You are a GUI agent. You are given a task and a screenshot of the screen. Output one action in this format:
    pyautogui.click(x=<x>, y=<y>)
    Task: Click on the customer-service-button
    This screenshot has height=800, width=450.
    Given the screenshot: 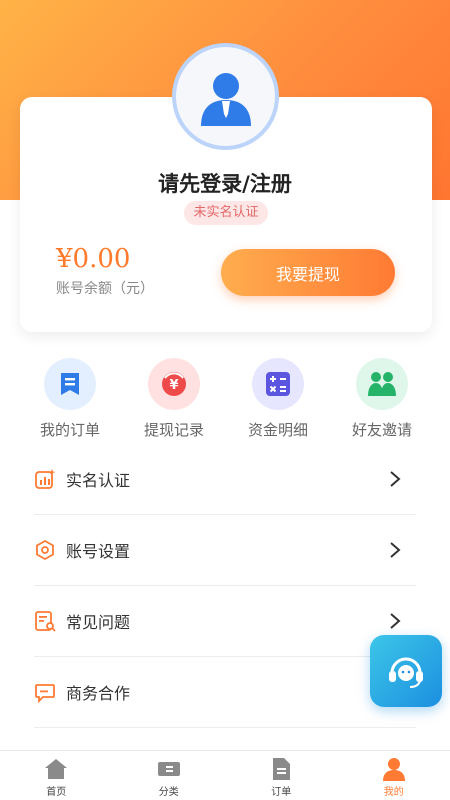 What is the action you would take?
    pyautogui.click(x=406, y=671)
    